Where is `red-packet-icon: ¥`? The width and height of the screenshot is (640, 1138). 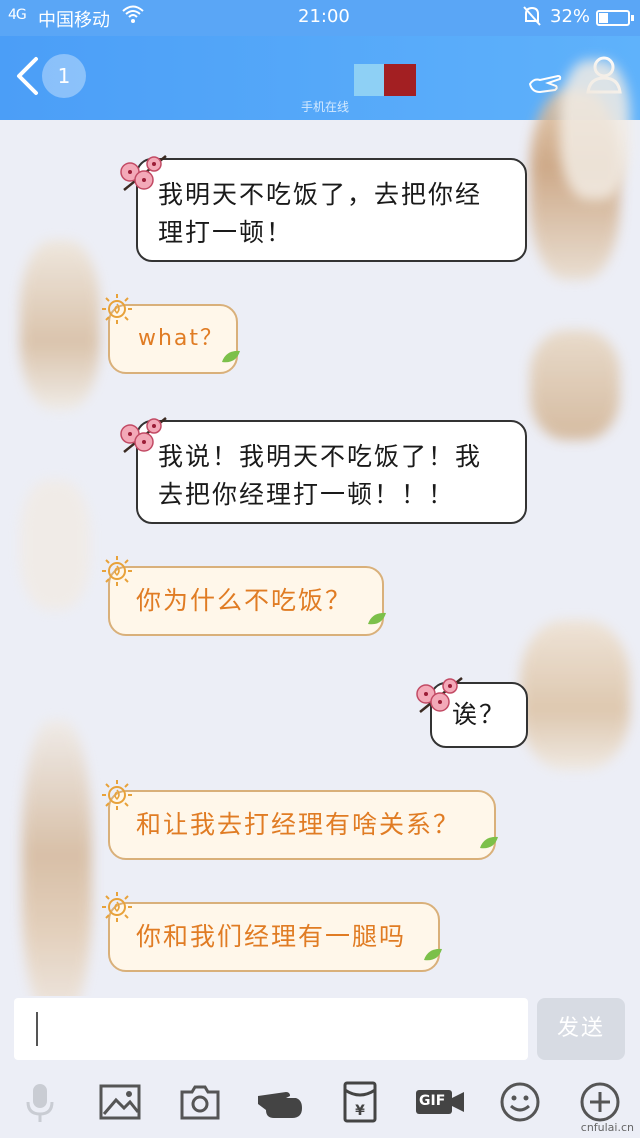
red-packet-icon: ¥ is located at coordinates (360, 1102).